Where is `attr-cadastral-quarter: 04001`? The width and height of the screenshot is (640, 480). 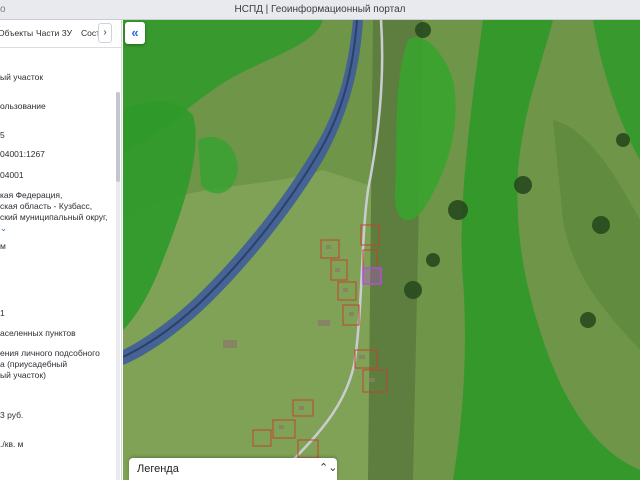 attr-cadastral-quarter: 04001 is located at coordinates (12, 175).